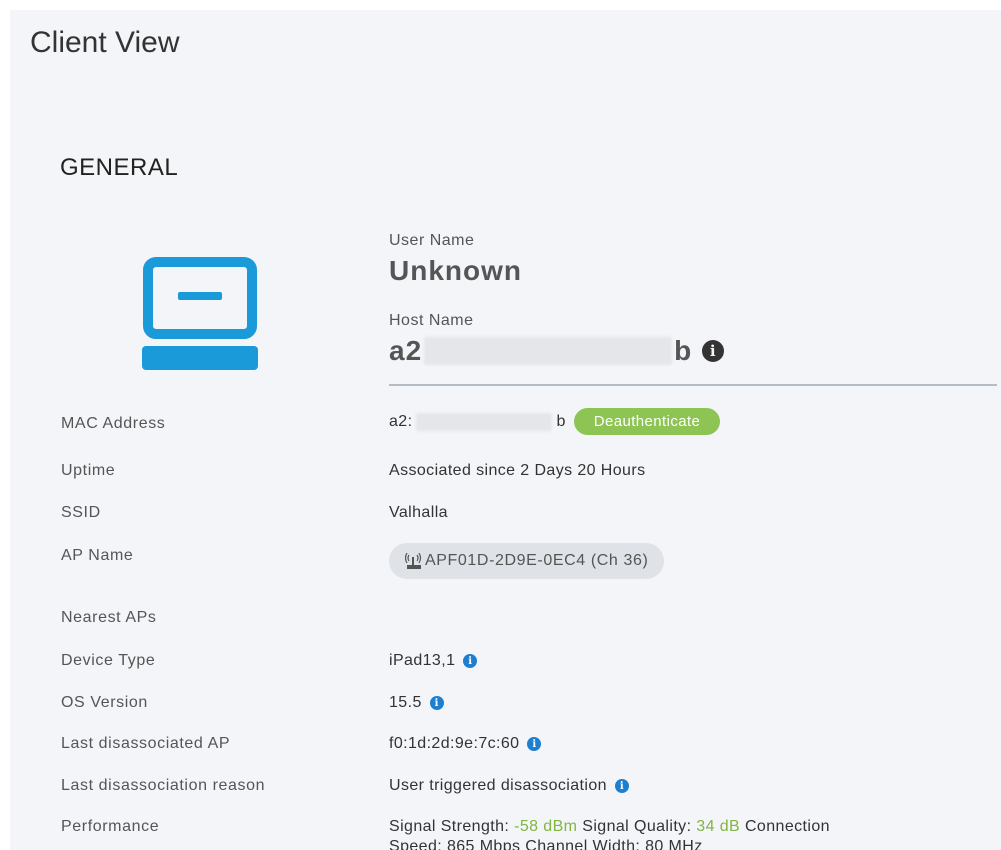 The height and width of the screenshot is (850, 1001). I want to click on ssid-label: SSID, so click(81, 512).